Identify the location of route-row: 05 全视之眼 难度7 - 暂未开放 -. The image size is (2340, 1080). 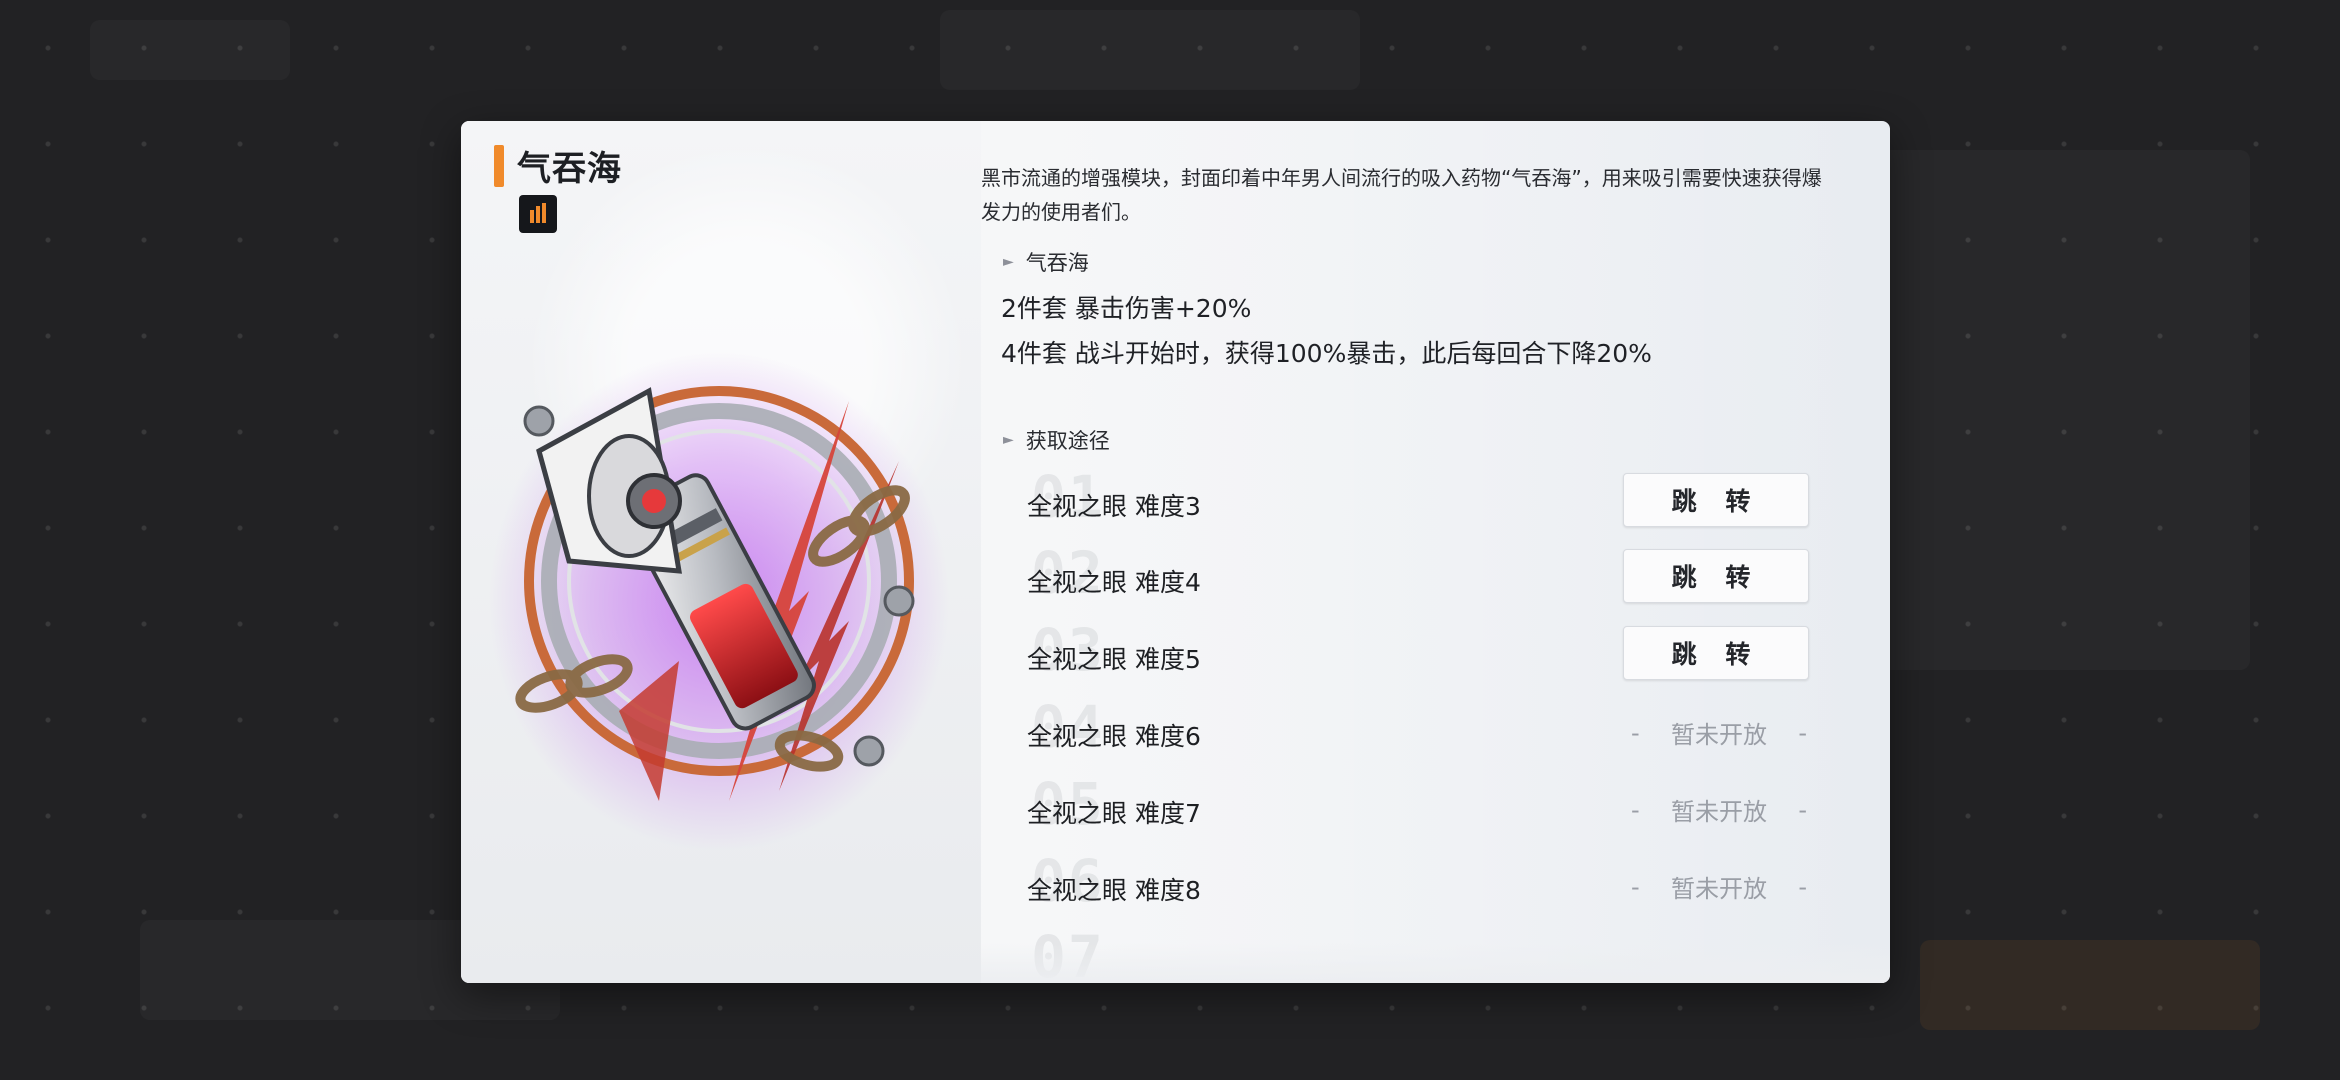
(1421, 809).